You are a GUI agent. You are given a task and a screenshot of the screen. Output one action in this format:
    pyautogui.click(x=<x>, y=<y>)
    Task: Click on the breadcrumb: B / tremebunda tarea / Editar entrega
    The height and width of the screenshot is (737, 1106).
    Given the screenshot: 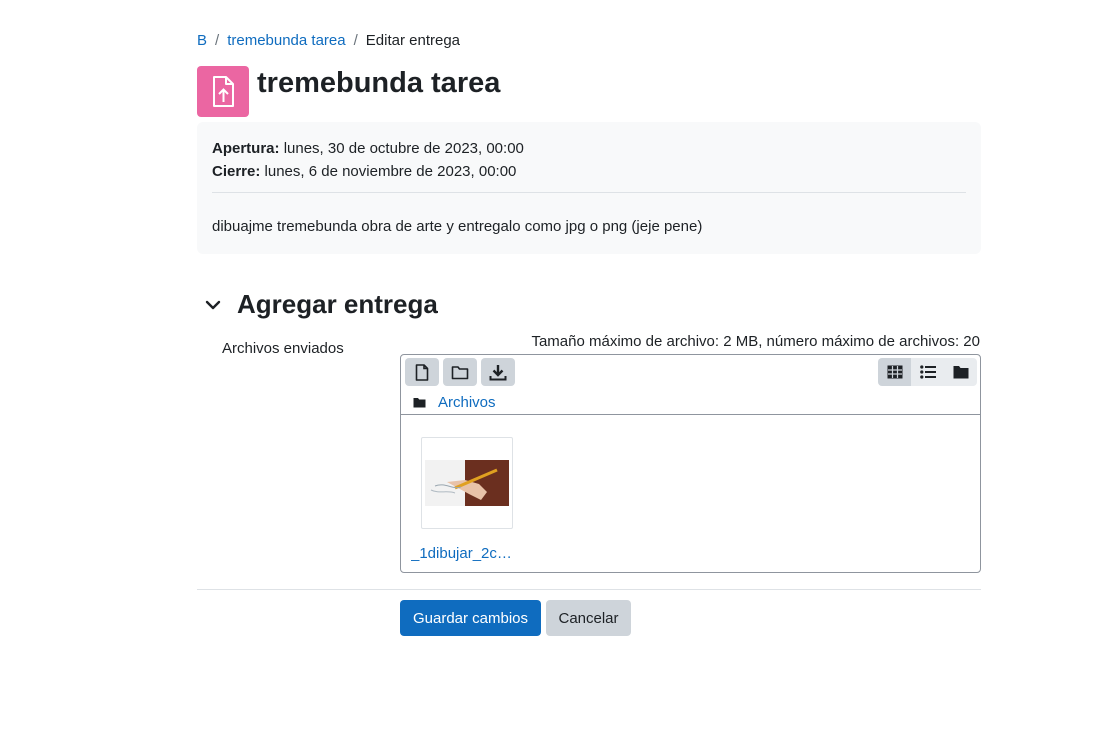 What is the action you would take?
    pyautogui.click(x=328, y=40)
    